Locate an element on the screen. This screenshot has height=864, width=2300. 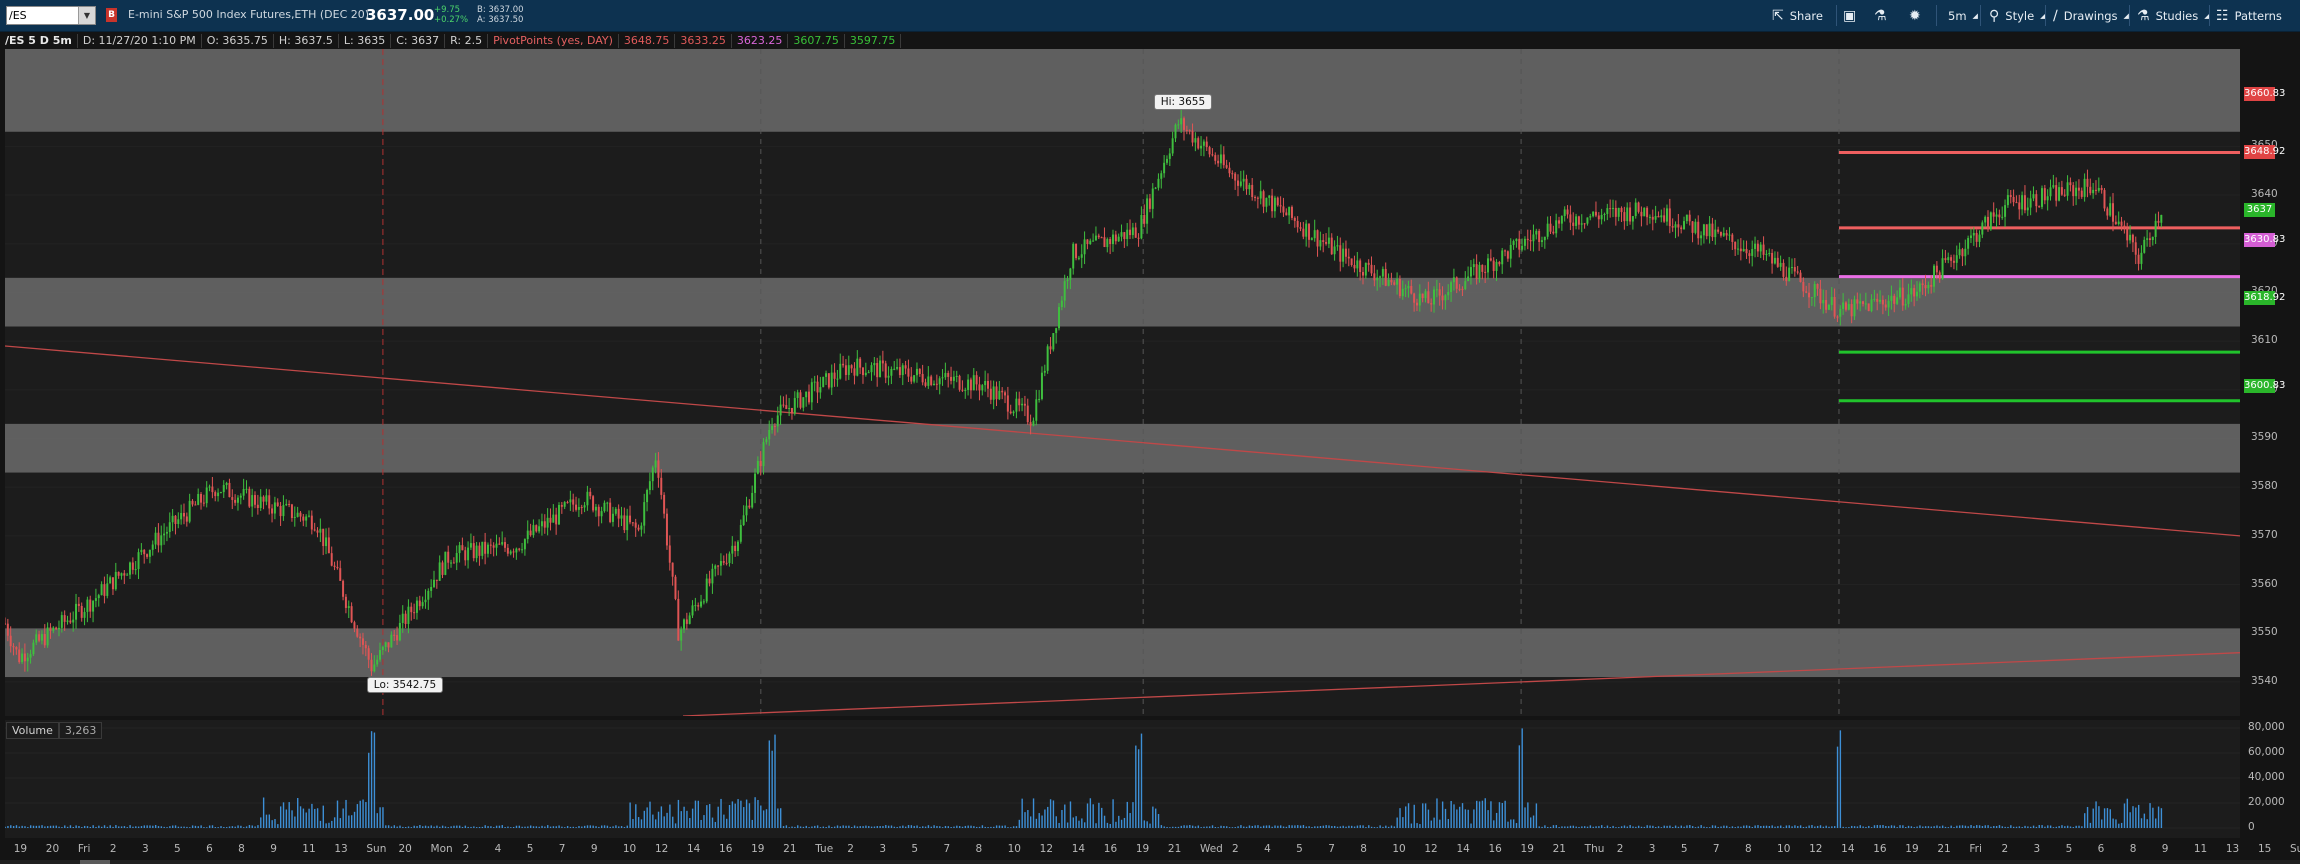
share-button: ⇱ Share is located at coordinates (1797, 15).